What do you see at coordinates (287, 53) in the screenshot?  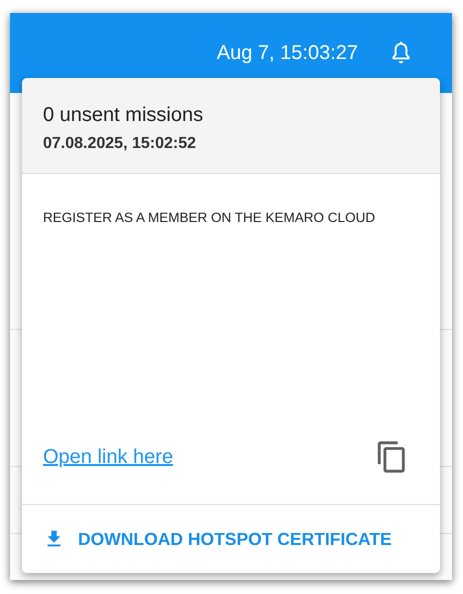 I see `date-time: Aug 7, 15:03:27` at bounding box center [287, 53].